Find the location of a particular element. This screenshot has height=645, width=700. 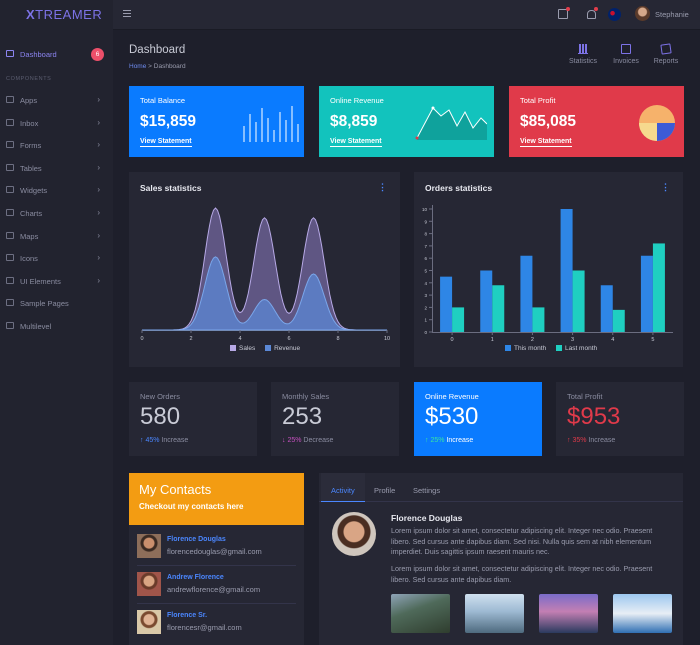

sidebar-item-charts: Charts › is located at coordinates (56, 213).